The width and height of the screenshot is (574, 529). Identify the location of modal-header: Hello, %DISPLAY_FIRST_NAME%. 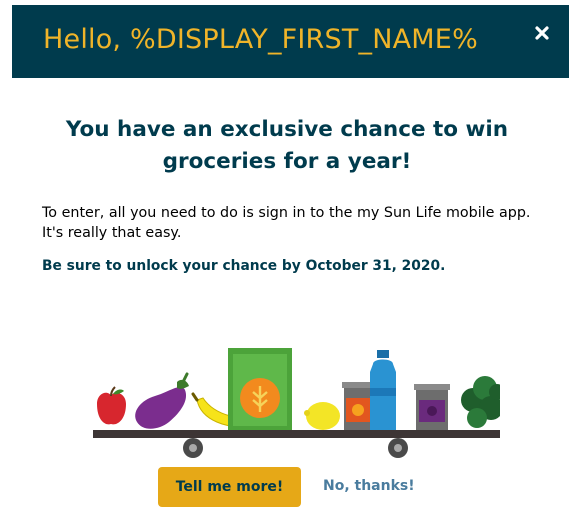
(290, 41).